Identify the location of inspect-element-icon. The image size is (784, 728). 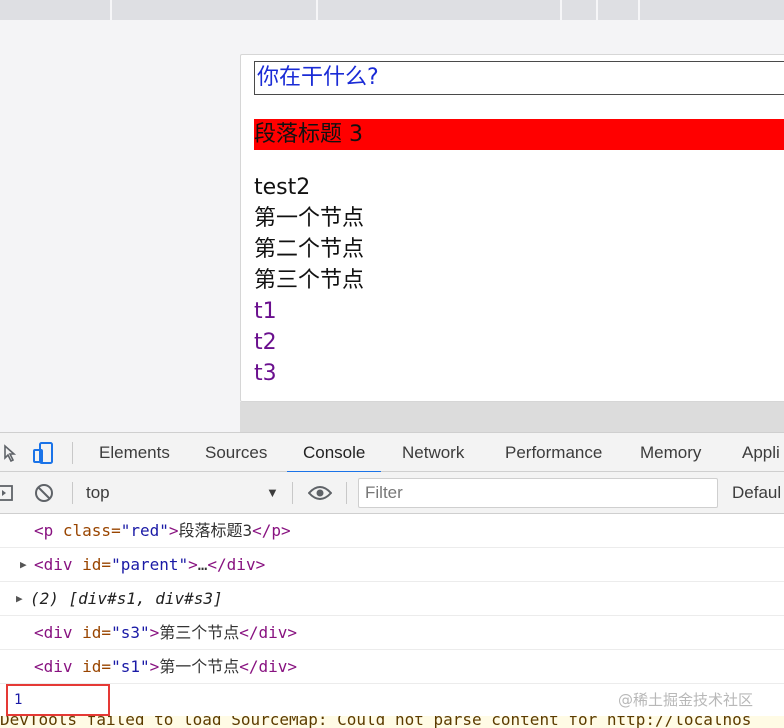
(10, 453).